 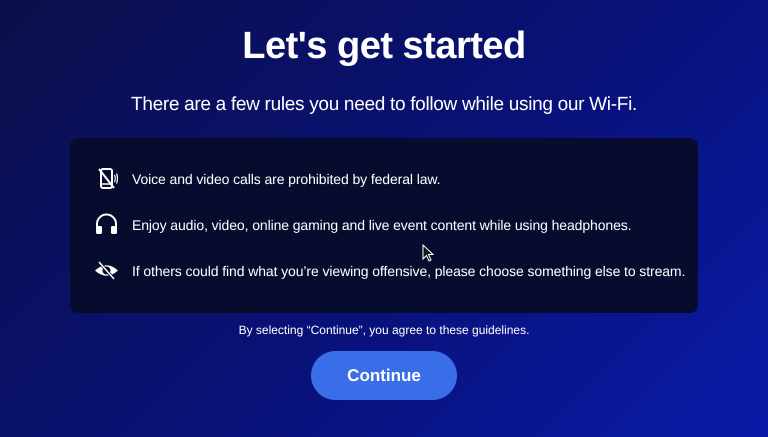 What do you see at coordinates (384, 330) in the screenshot?
I see `agreement-text: By selecting “Continue”, you agree to these guidelines.` at bounding box center [384, 330].